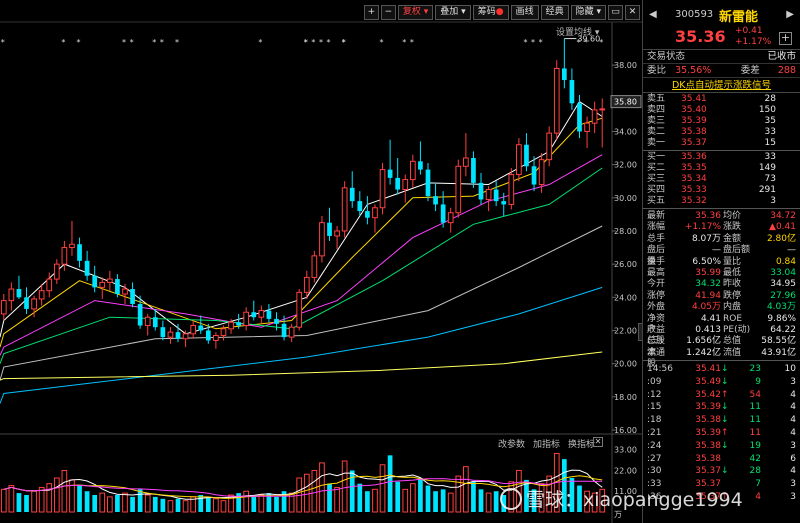  Describe the element at coordinates (790, 14) in the screenshot. I see `next-stock-icon: ▶` at that location.